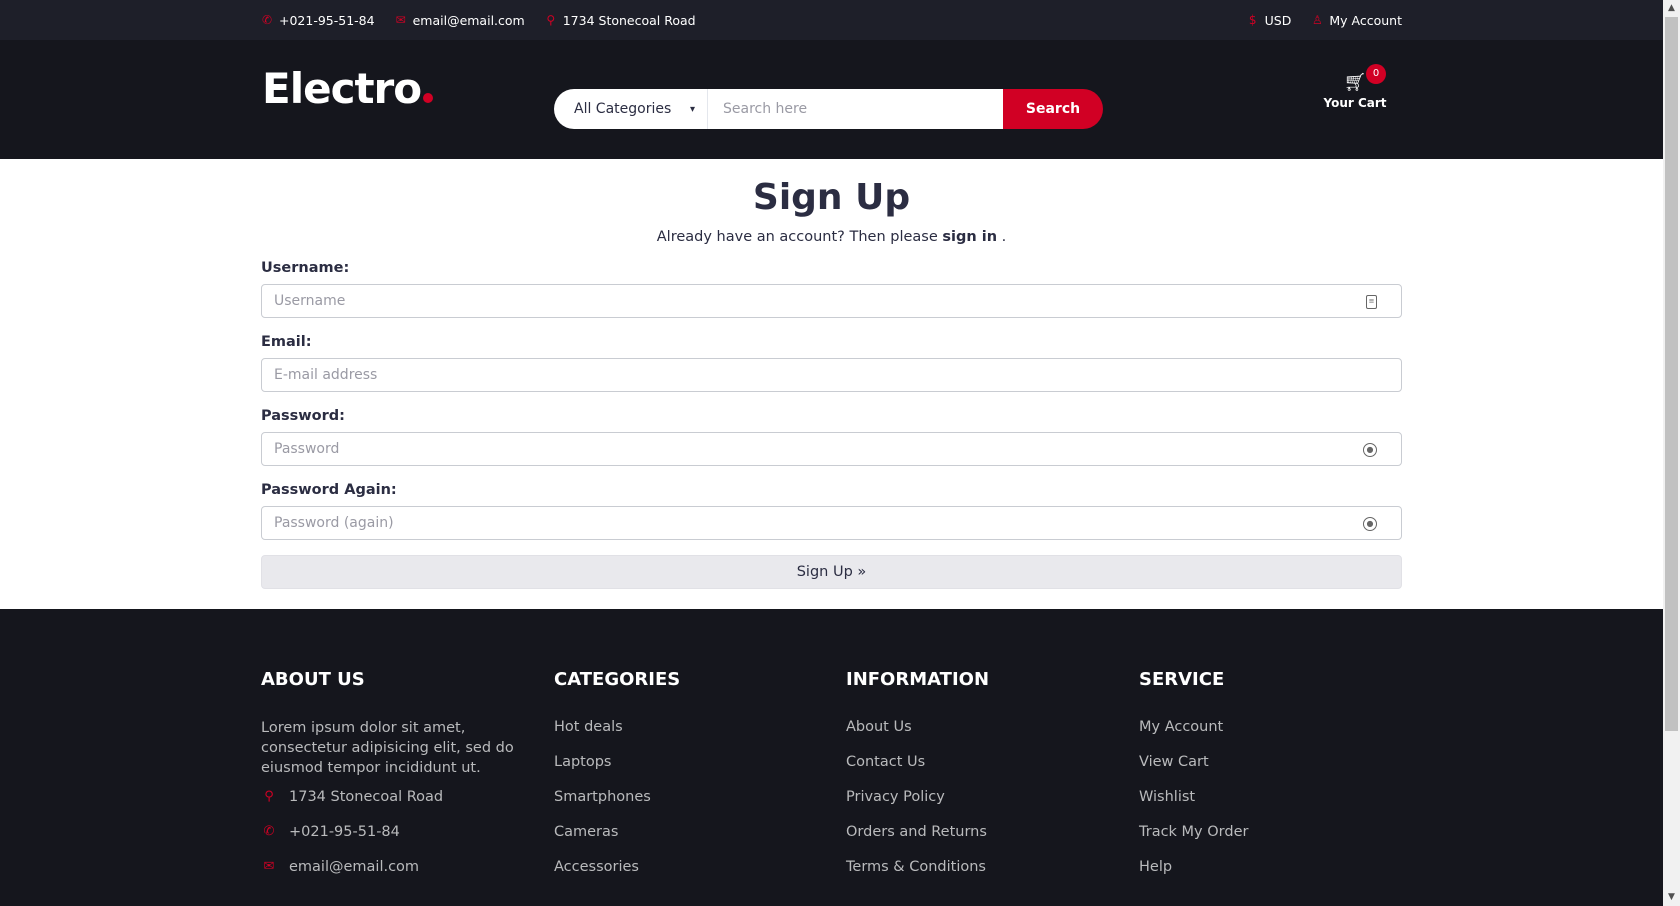 This screenshot has width=1680, height=906. I want to click on page-title: Sign Up, so click(831, 197).